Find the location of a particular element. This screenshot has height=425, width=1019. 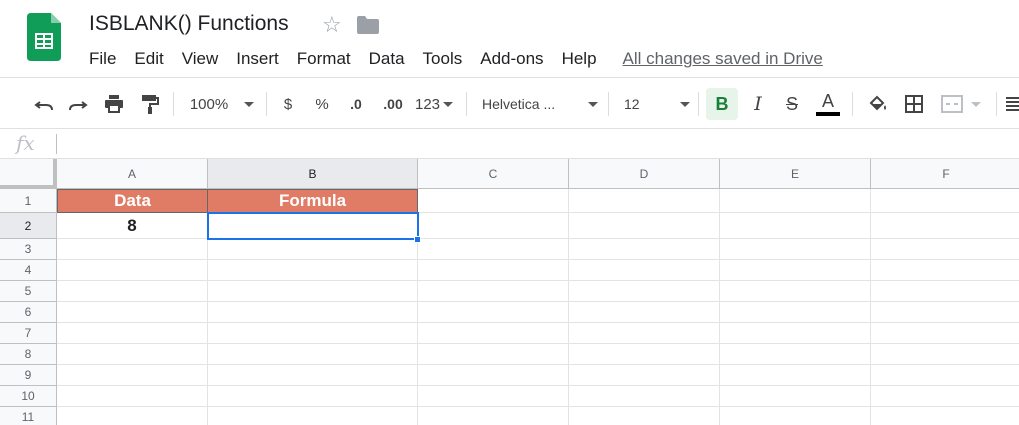

cell-f4 is located at coordinates (945, 270).